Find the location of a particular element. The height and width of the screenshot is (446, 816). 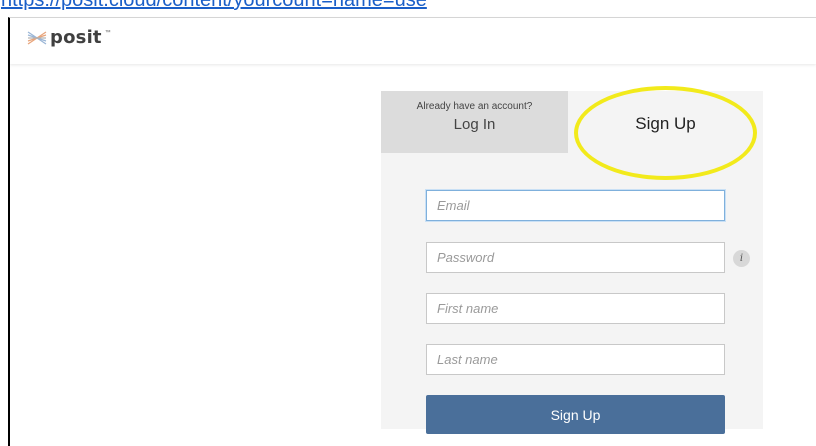

trademark-mark: ™ is located at coordinates (107, 33).